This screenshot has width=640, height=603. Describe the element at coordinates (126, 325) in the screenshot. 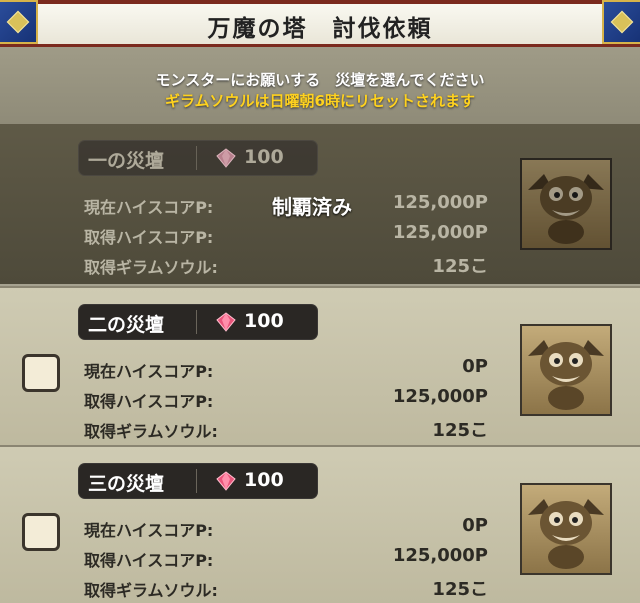

I see `altar-name: 二の災壇` at that location.